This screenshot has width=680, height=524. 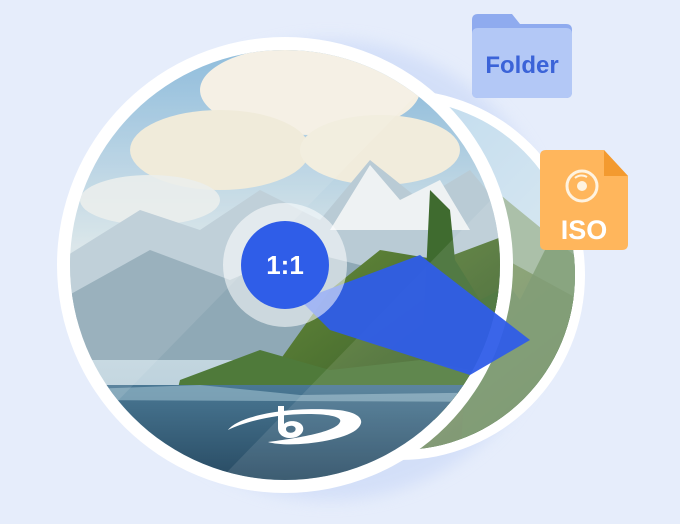 I want to click on ratio-badge-circle, so click(x=285, y=265).